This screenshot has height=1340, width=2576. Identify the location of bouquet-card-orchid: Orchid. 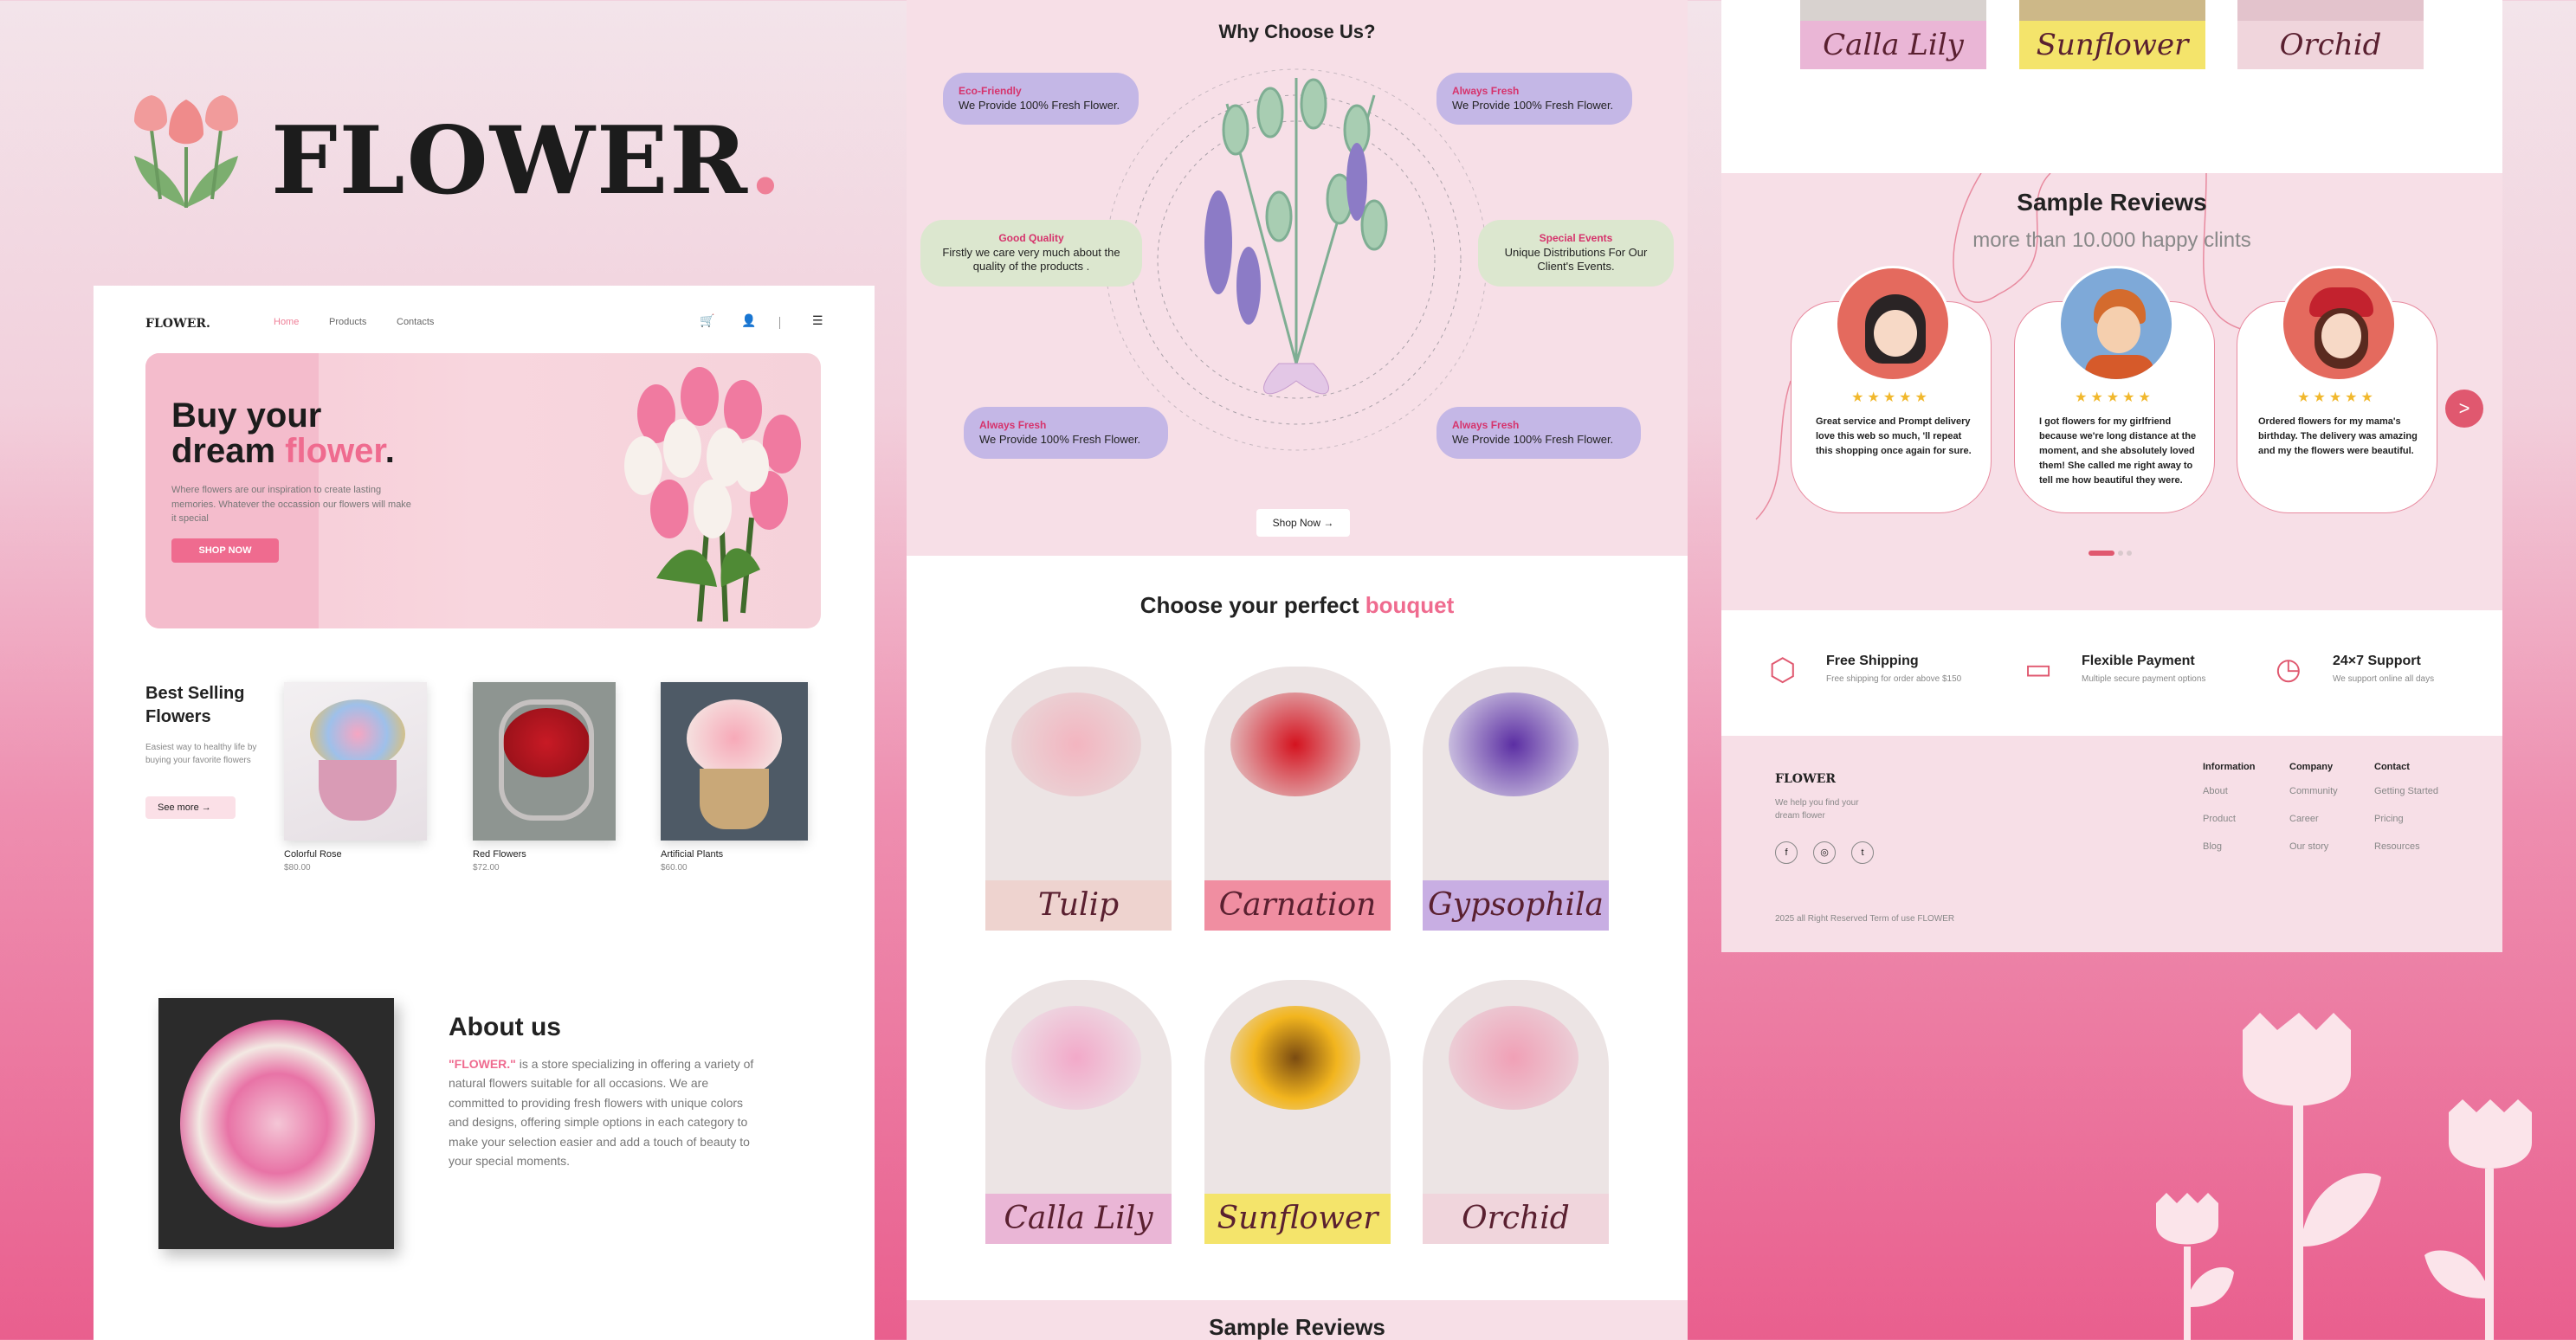
(1516, 1112).